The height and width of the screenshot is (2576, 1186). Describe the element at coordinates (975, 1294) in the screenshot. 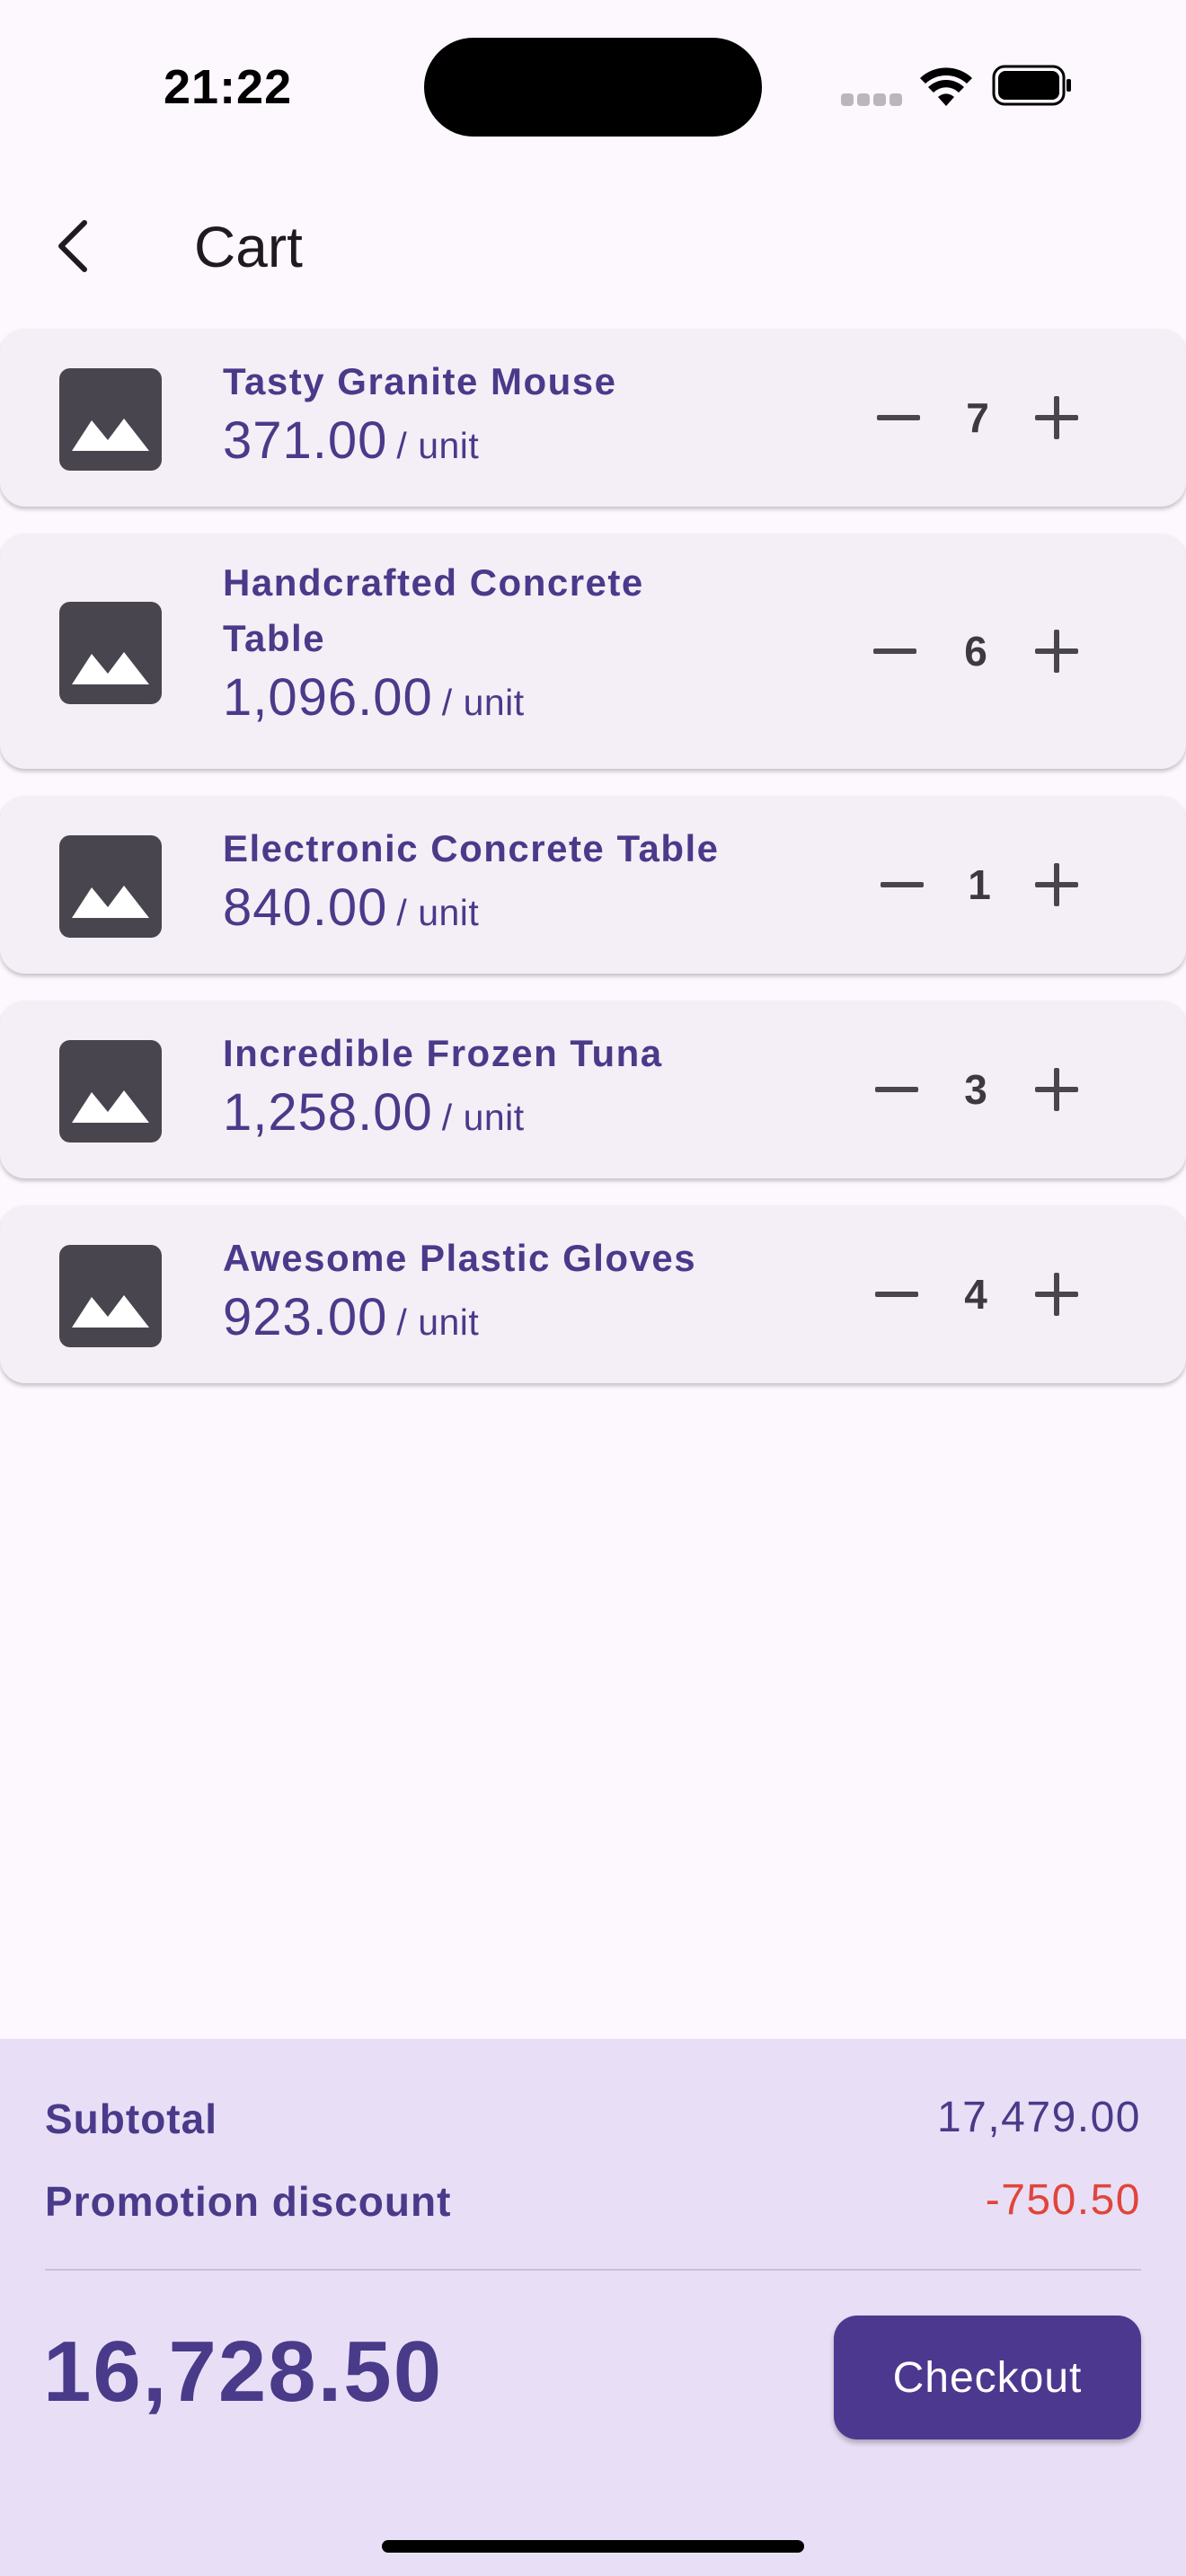

I see `item-quantity: 4` at that location.